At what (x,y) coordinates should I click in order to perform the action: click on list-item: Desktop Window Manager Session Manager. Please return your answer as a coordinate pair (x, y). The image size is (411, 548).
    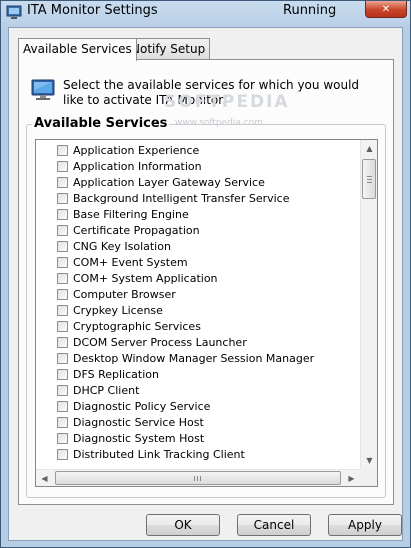
    Looking at the image, I should click on (185, 358).